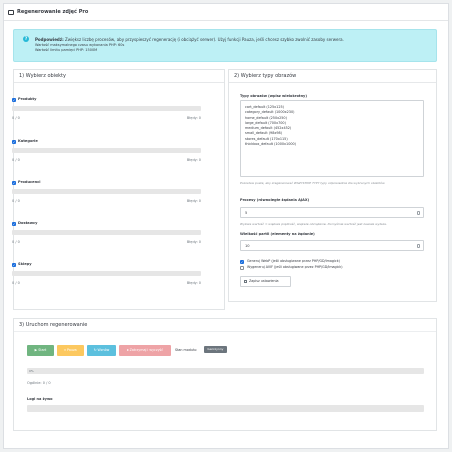 This screenshot has height=452, width=452. Describe the element at coordinates (66, 50) in the screenshot. I see `memory-limit: Wartość limitu pamięci PHP: 1500M` at that location.